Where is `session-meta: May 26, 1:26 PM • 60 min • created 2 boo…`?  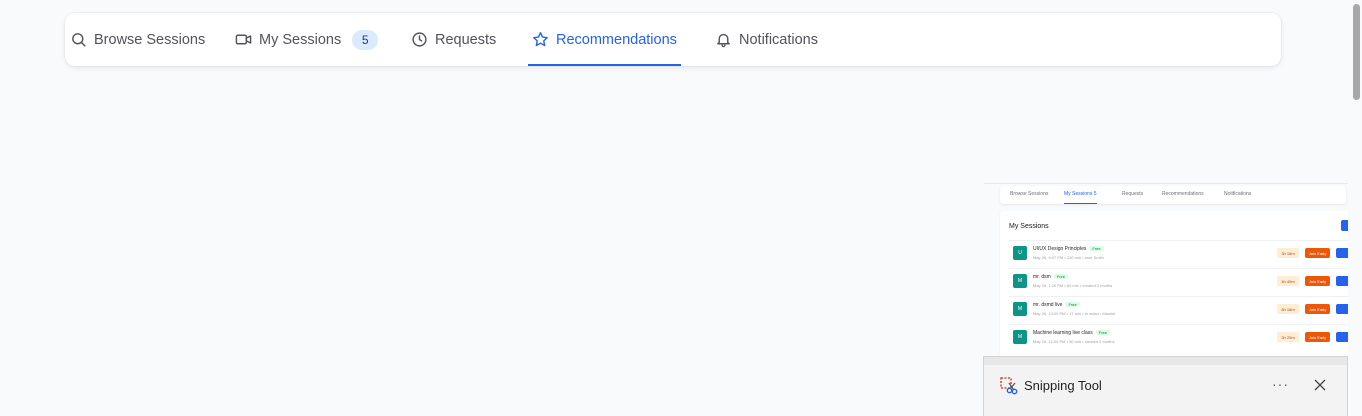
session-meta: May 26, 1:26 PM • 60 min • created 2 boo… is located at coordinates (1073, 285).